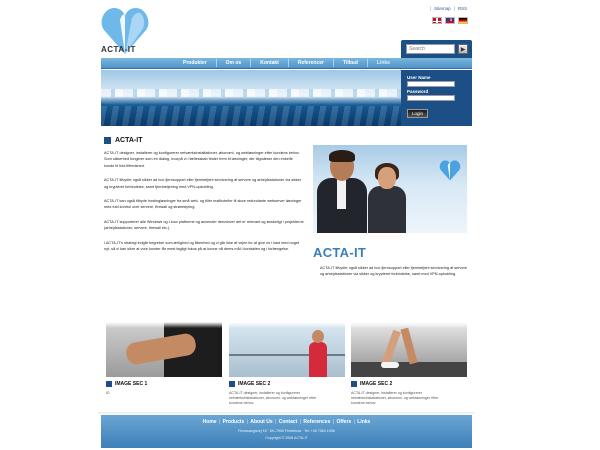 The width and height of the screenshot is (600, 450). Describe the element at coordinates (450, 170) in the screenshot. I see `acta-it-logo-watermark` at that location.